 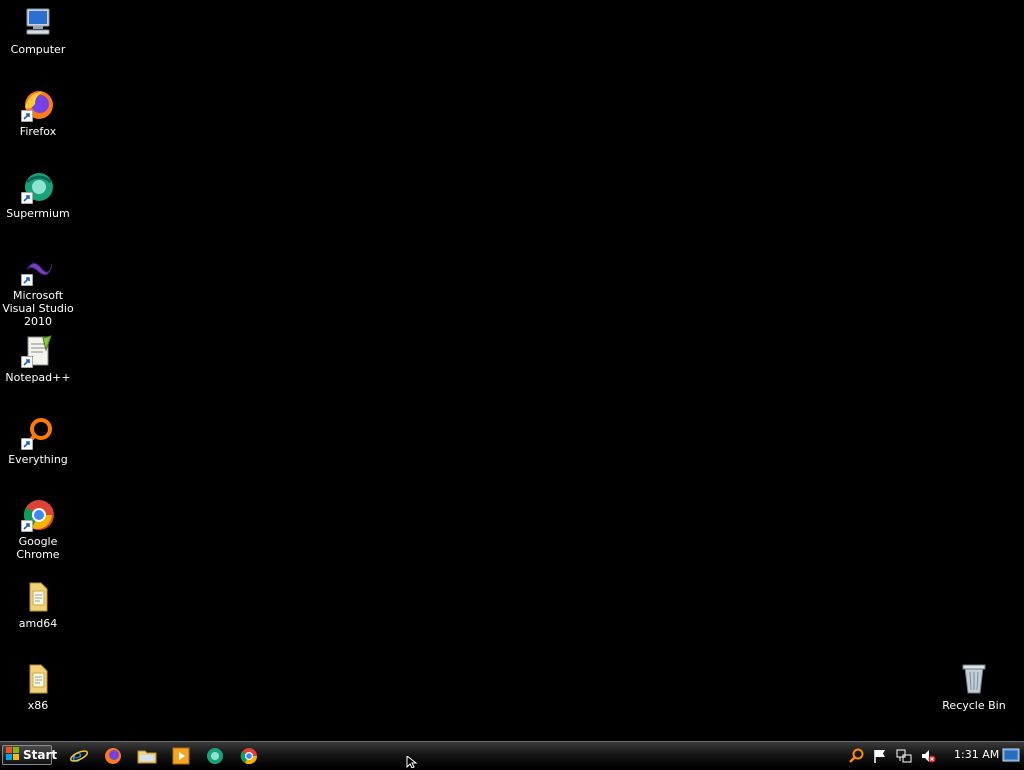 I want to click on media-player-icon, so click(x=181, y=756).